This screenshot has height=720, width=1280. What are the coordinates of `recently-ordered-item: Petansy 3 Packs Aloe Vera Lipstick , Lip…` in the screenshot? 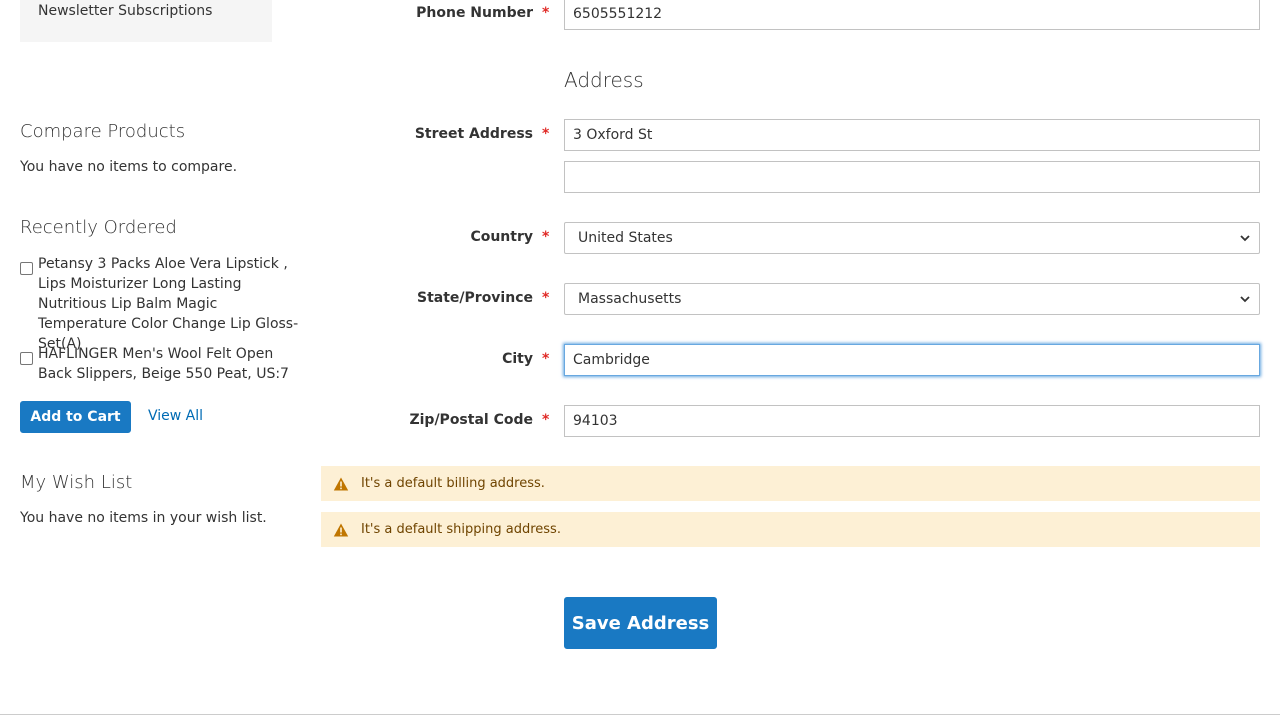 It's located at (165, 304).